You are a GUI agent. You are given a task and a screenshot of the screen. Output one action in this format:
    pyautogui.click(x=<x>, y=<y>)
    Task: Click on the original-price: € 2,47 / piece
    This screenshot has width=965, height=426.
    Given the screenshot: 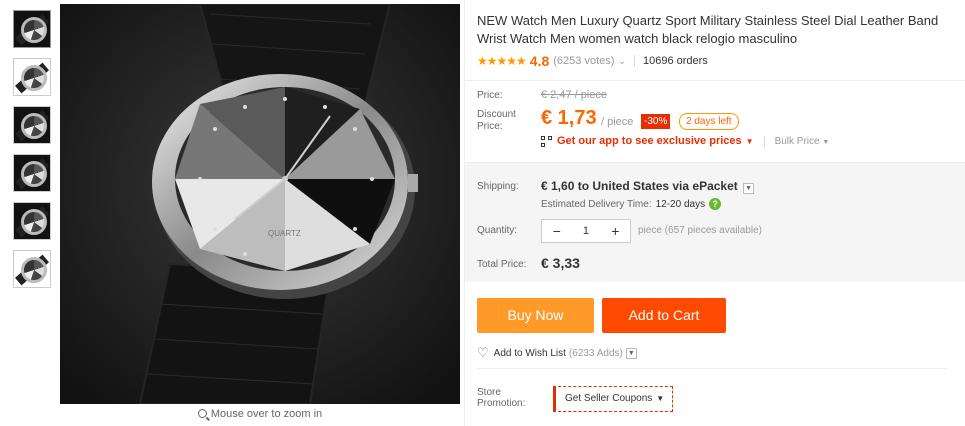 What is the action you would take?
    pyautogui.click(x=574, y=95)
    